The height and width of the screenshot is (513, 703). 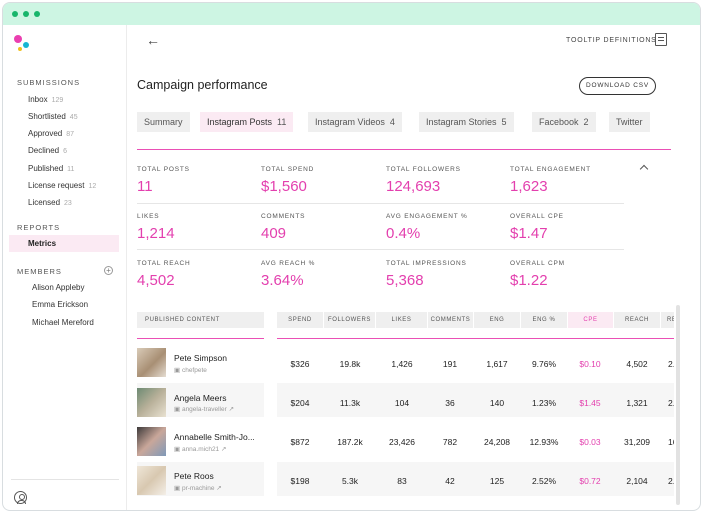 What do you see at coordinates (190, 370) in the screenshot?
I see `influencer-handle: ▣ chefpete` at bounding box center [190, 370].